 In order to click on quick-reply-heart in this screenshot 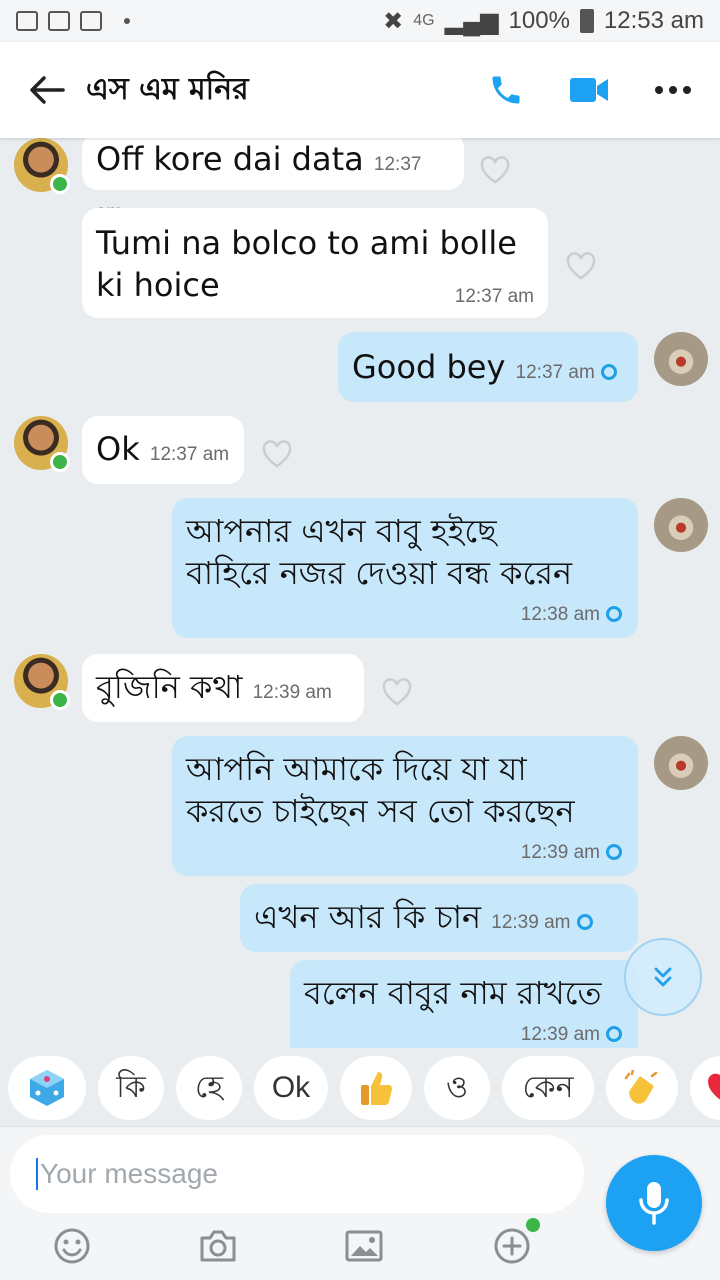, I will do `click(705, 1088)`.